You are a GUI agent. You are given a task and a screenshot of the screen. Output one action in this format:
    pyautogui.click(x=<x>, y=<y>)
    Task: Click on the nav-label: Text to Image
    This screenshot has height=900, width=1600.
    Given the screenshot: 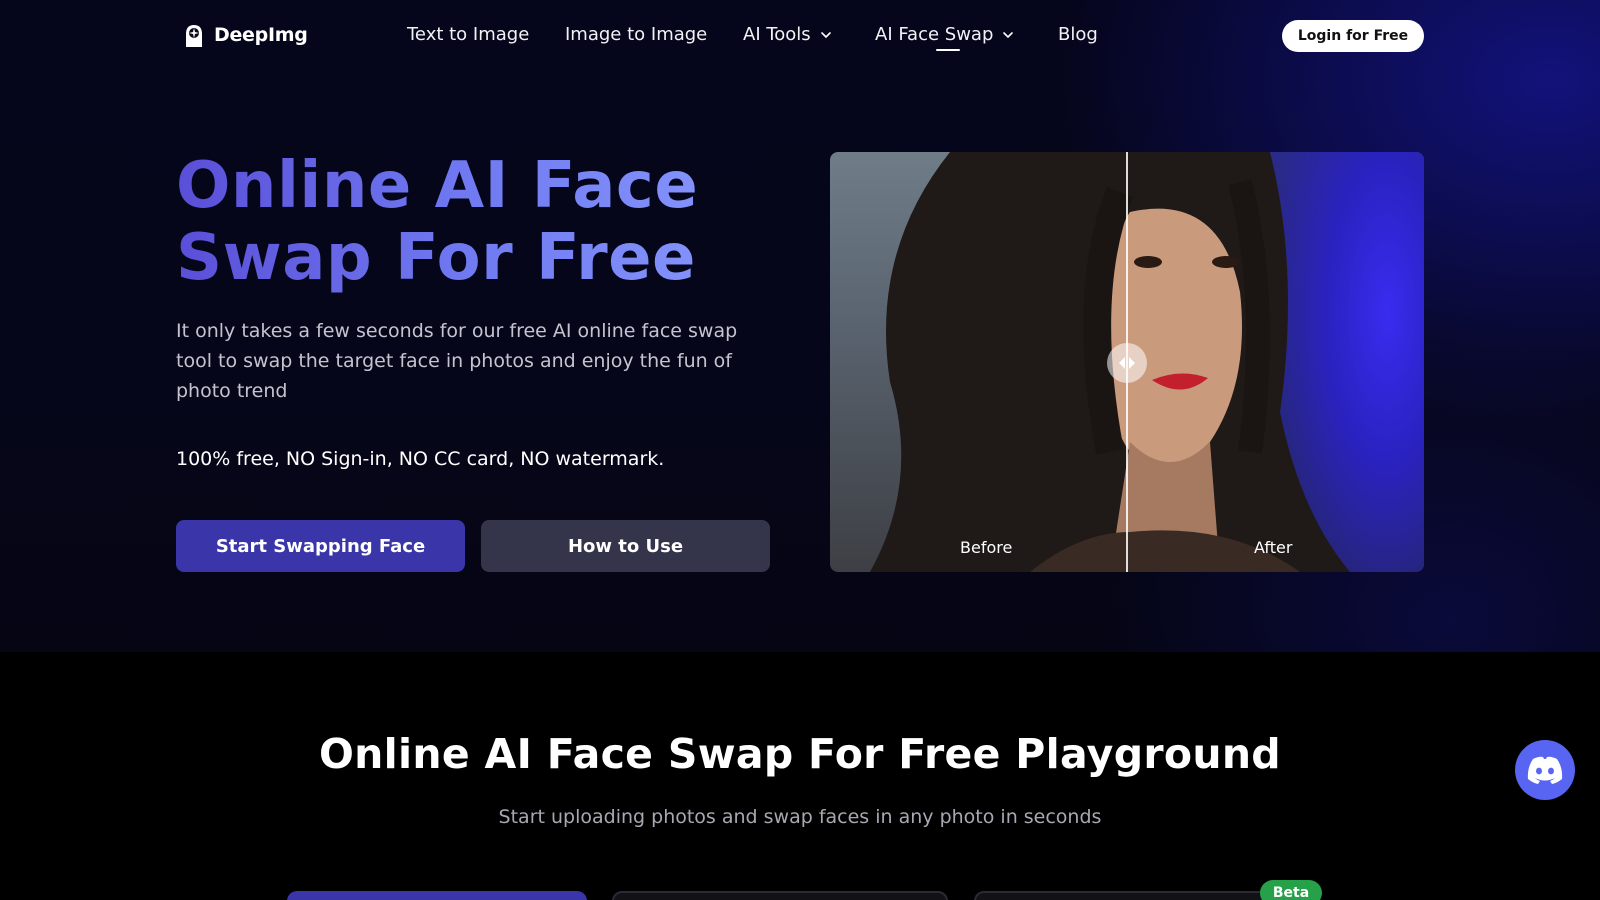 What is the action you would take?
    pyautogui.click(x=468, y=34)
    